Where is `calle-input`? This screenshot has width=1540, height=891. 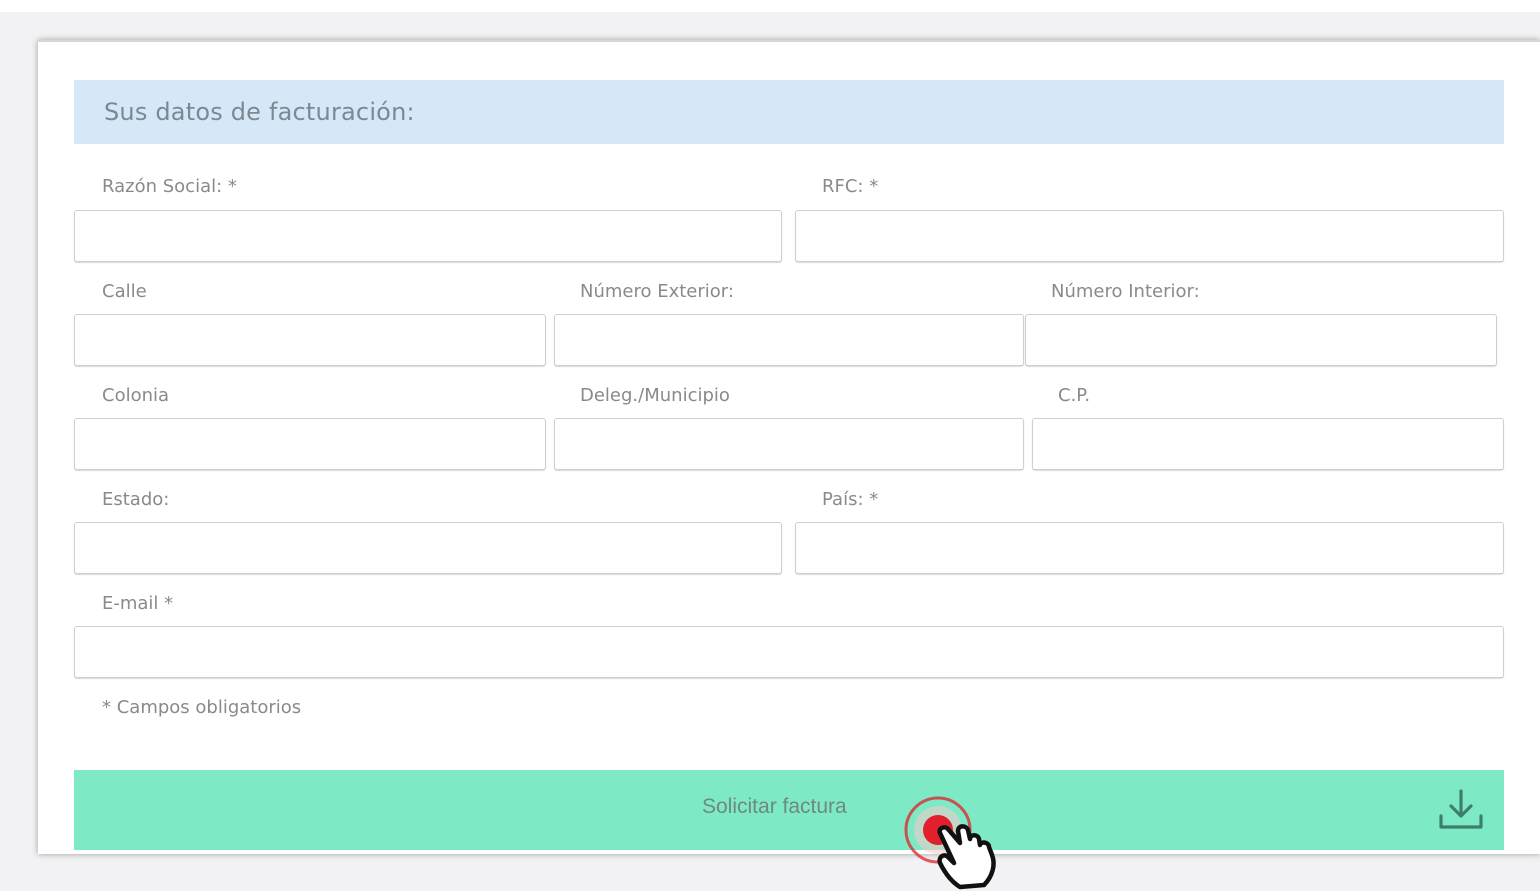
calle-input is located at coordinates (310, 340).